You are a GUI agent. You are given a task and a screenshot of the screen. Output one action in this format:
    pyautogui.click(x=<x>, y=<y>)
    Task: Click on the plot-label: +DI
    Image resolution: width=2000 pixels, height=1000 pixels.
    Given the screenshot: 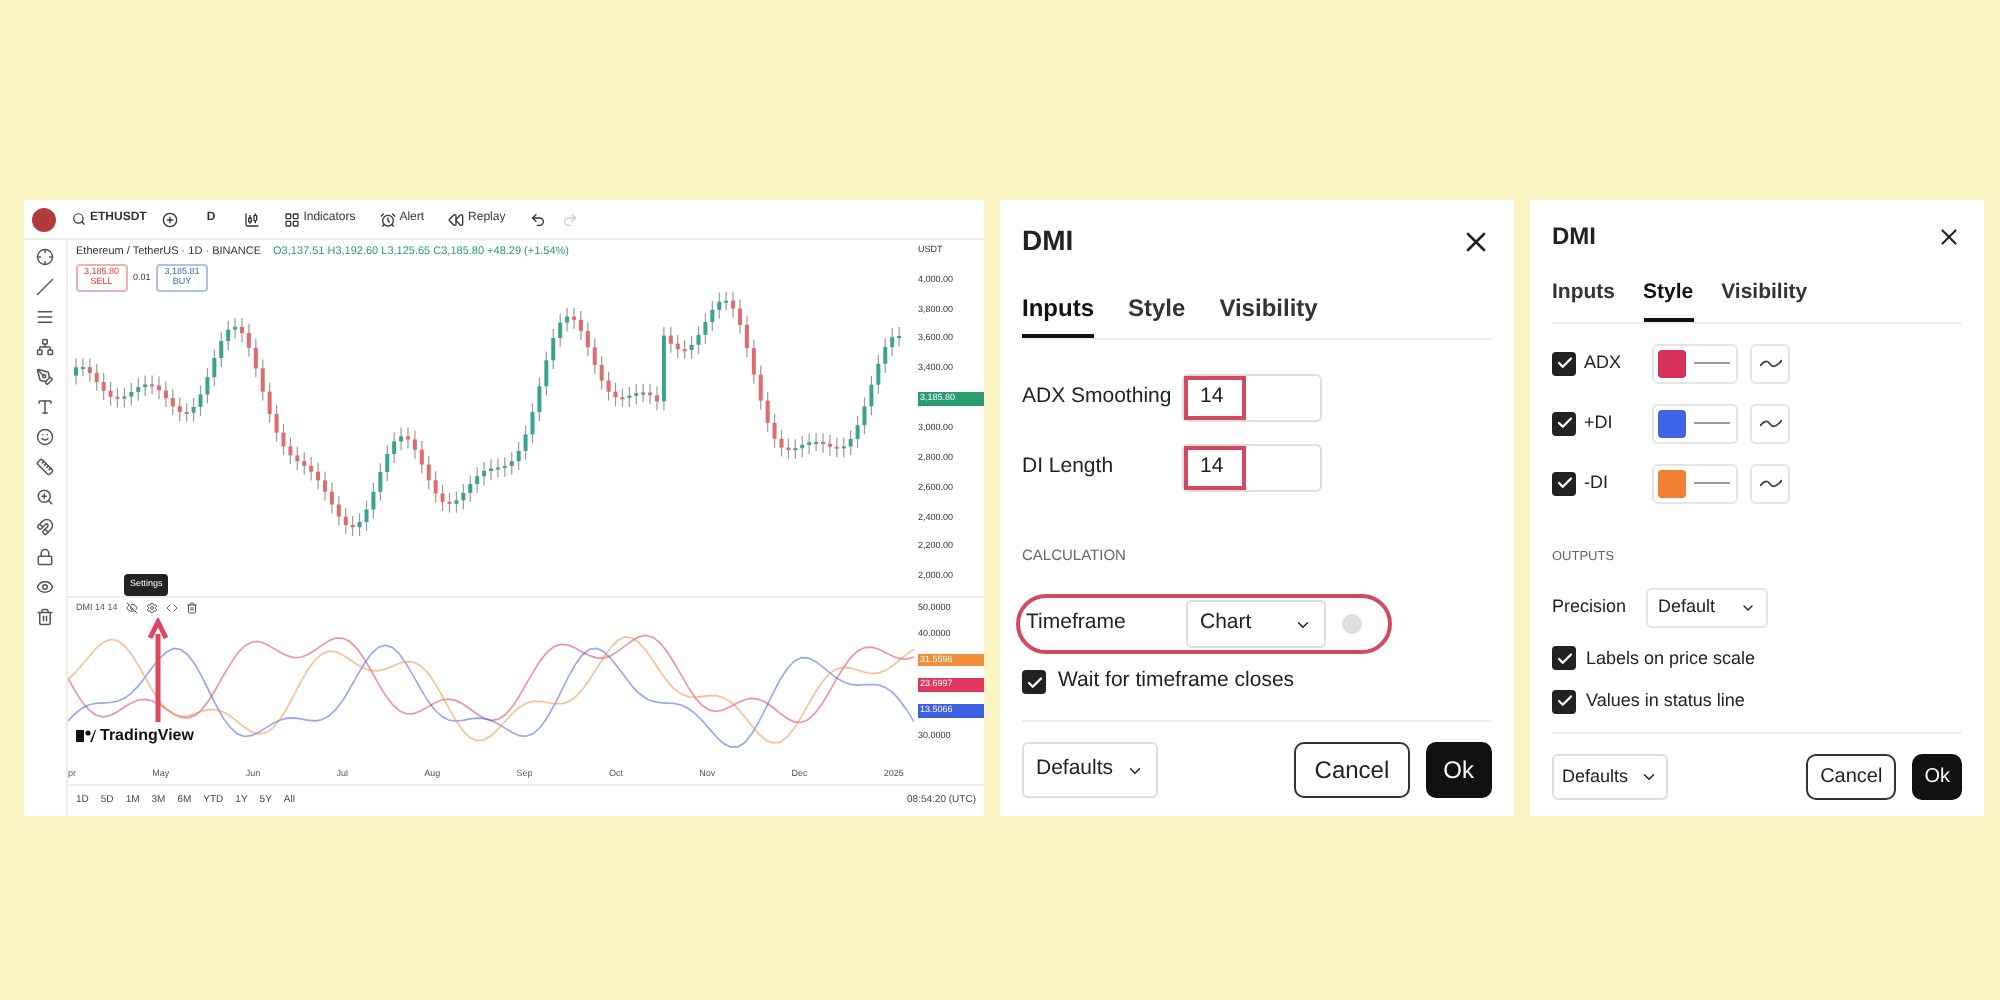 What is the action you would take?
    pyautogui.click(x=1599, y=423)
    